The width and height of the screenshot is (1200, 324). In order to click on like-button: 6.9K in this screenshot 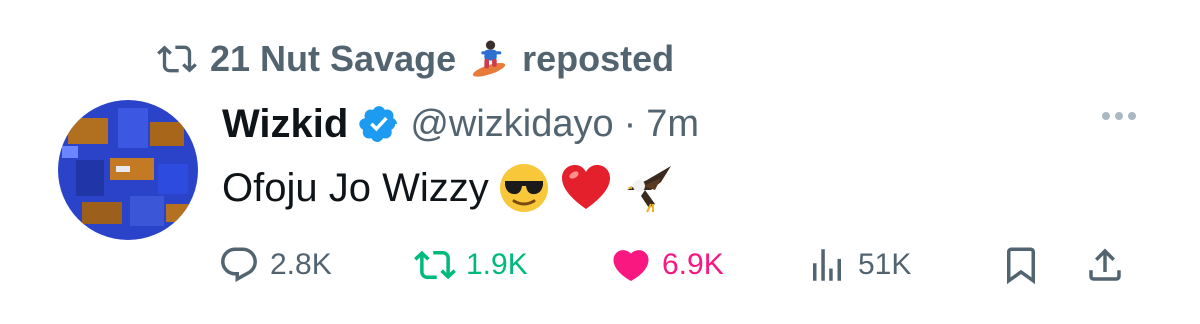, I will do `click(667, 265)`.